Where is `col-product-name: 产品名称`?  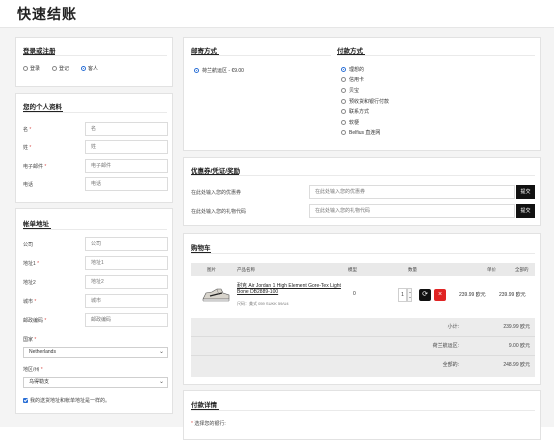
col-product-name: 产品名称 is located at coordinates (246, 269).